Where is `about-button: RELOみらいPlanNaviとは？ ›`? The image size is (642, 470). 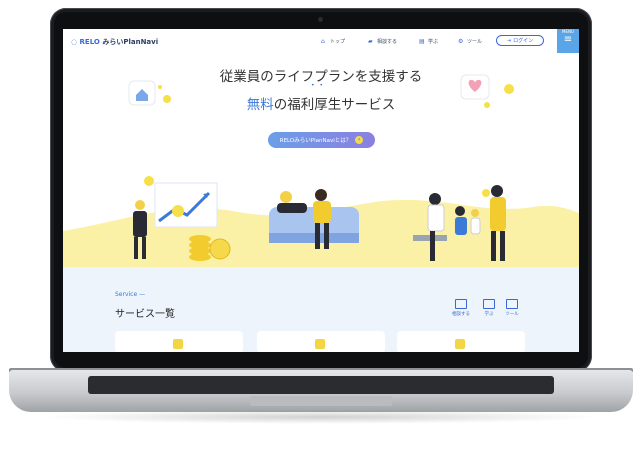 about-button: RELOみらいPlanNaviとは？ › is located at coordinates (321, 140).